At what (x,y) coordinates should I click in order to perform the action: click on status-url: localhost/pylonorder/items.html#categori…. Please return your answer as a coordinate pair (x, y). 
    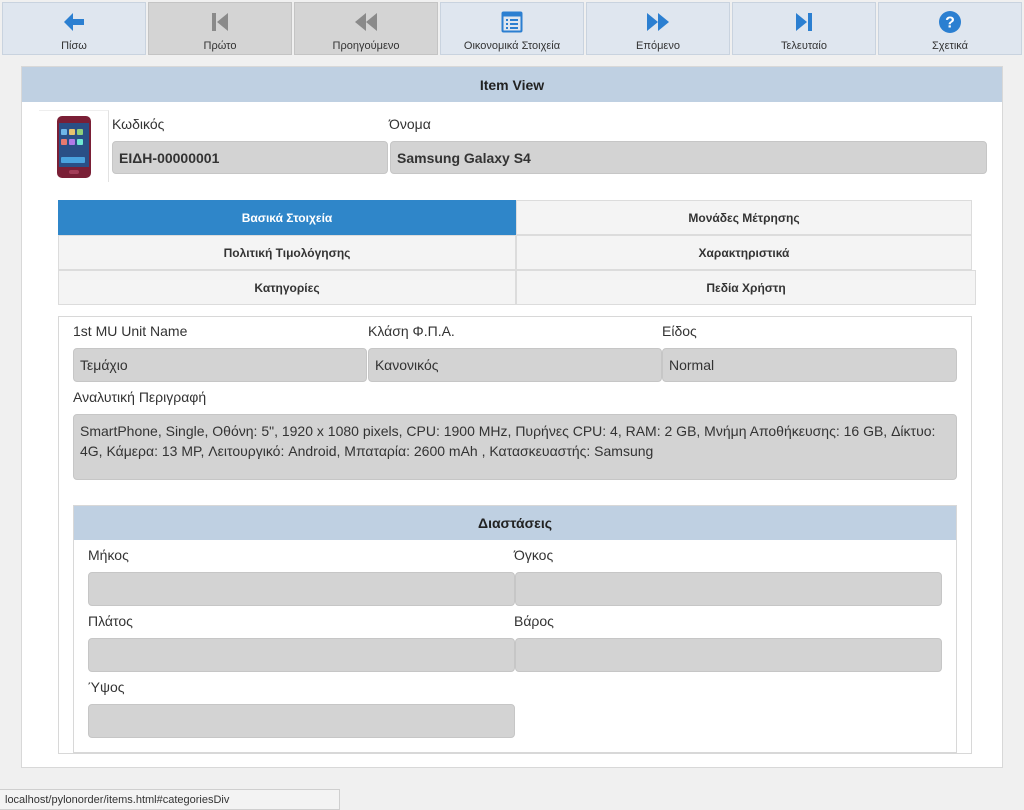
    Looking at the image, I should click on (170, 799).